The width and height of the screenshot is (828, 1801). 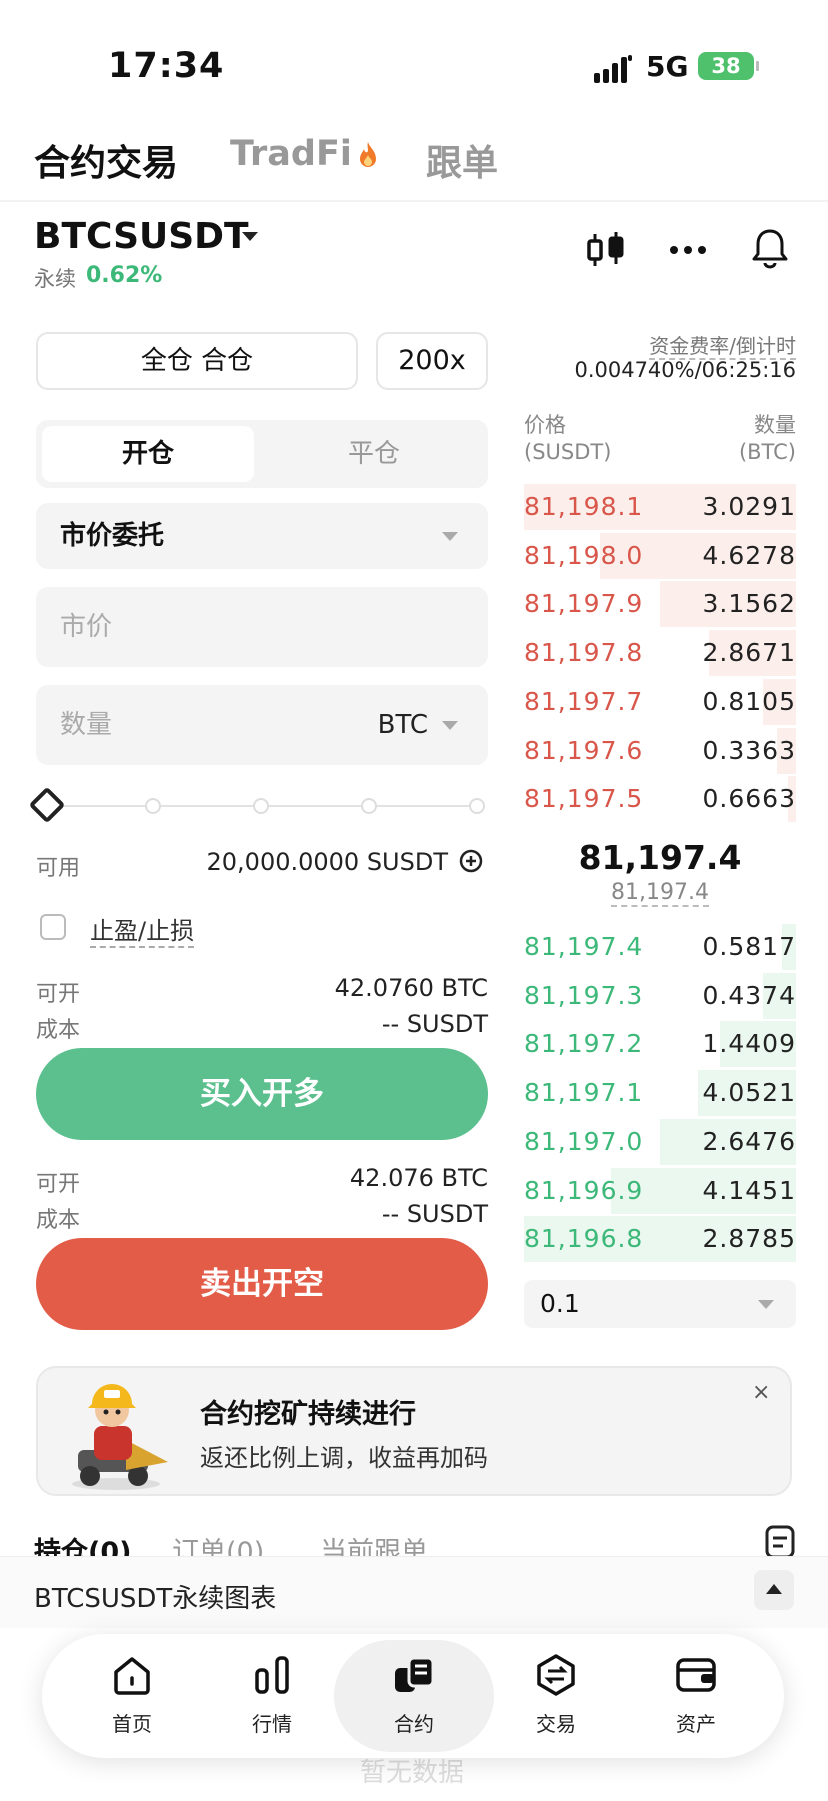 I want to click on ask-row: 81,197.5 0.6663, so click(x=660, y=799).